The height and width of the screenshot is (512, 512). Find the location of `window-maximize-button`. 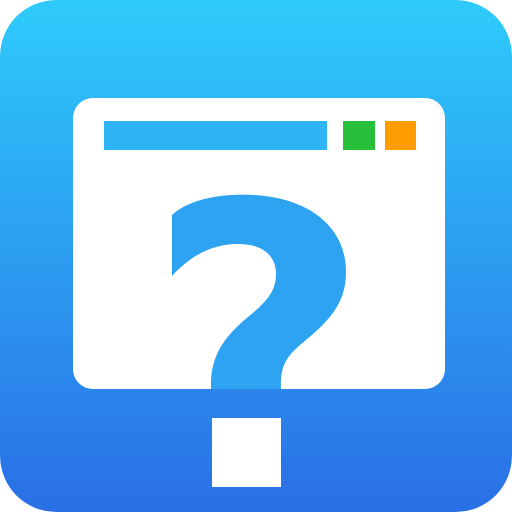

window-maximize-button is located at coordinates (359, 135).